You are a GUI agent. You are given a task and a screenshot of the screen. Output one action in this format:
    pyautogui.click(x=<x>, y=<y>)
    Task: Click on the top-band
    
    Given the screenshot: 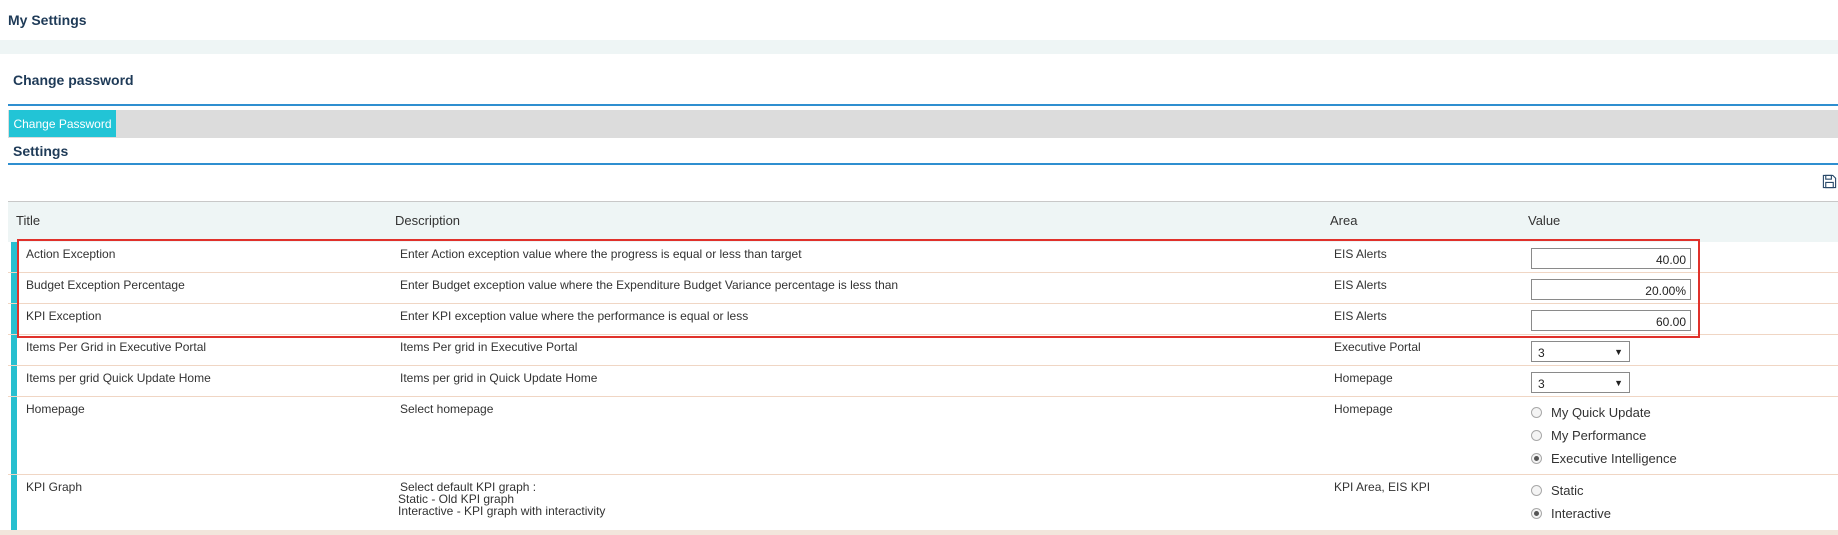 What is the action you would take?
    pyautogui.click(x=919, y=47)
    